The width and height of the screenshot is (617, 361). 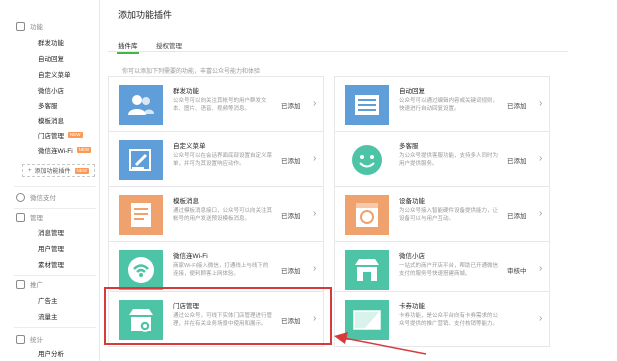 What do you see at coordinates (223, 215) in the screenshot?
I see `plugin-desc: 通过模板消息接口，公众号可以向关注其帐号的用户发送预设模板消息。` at bounding box center [223, 215].